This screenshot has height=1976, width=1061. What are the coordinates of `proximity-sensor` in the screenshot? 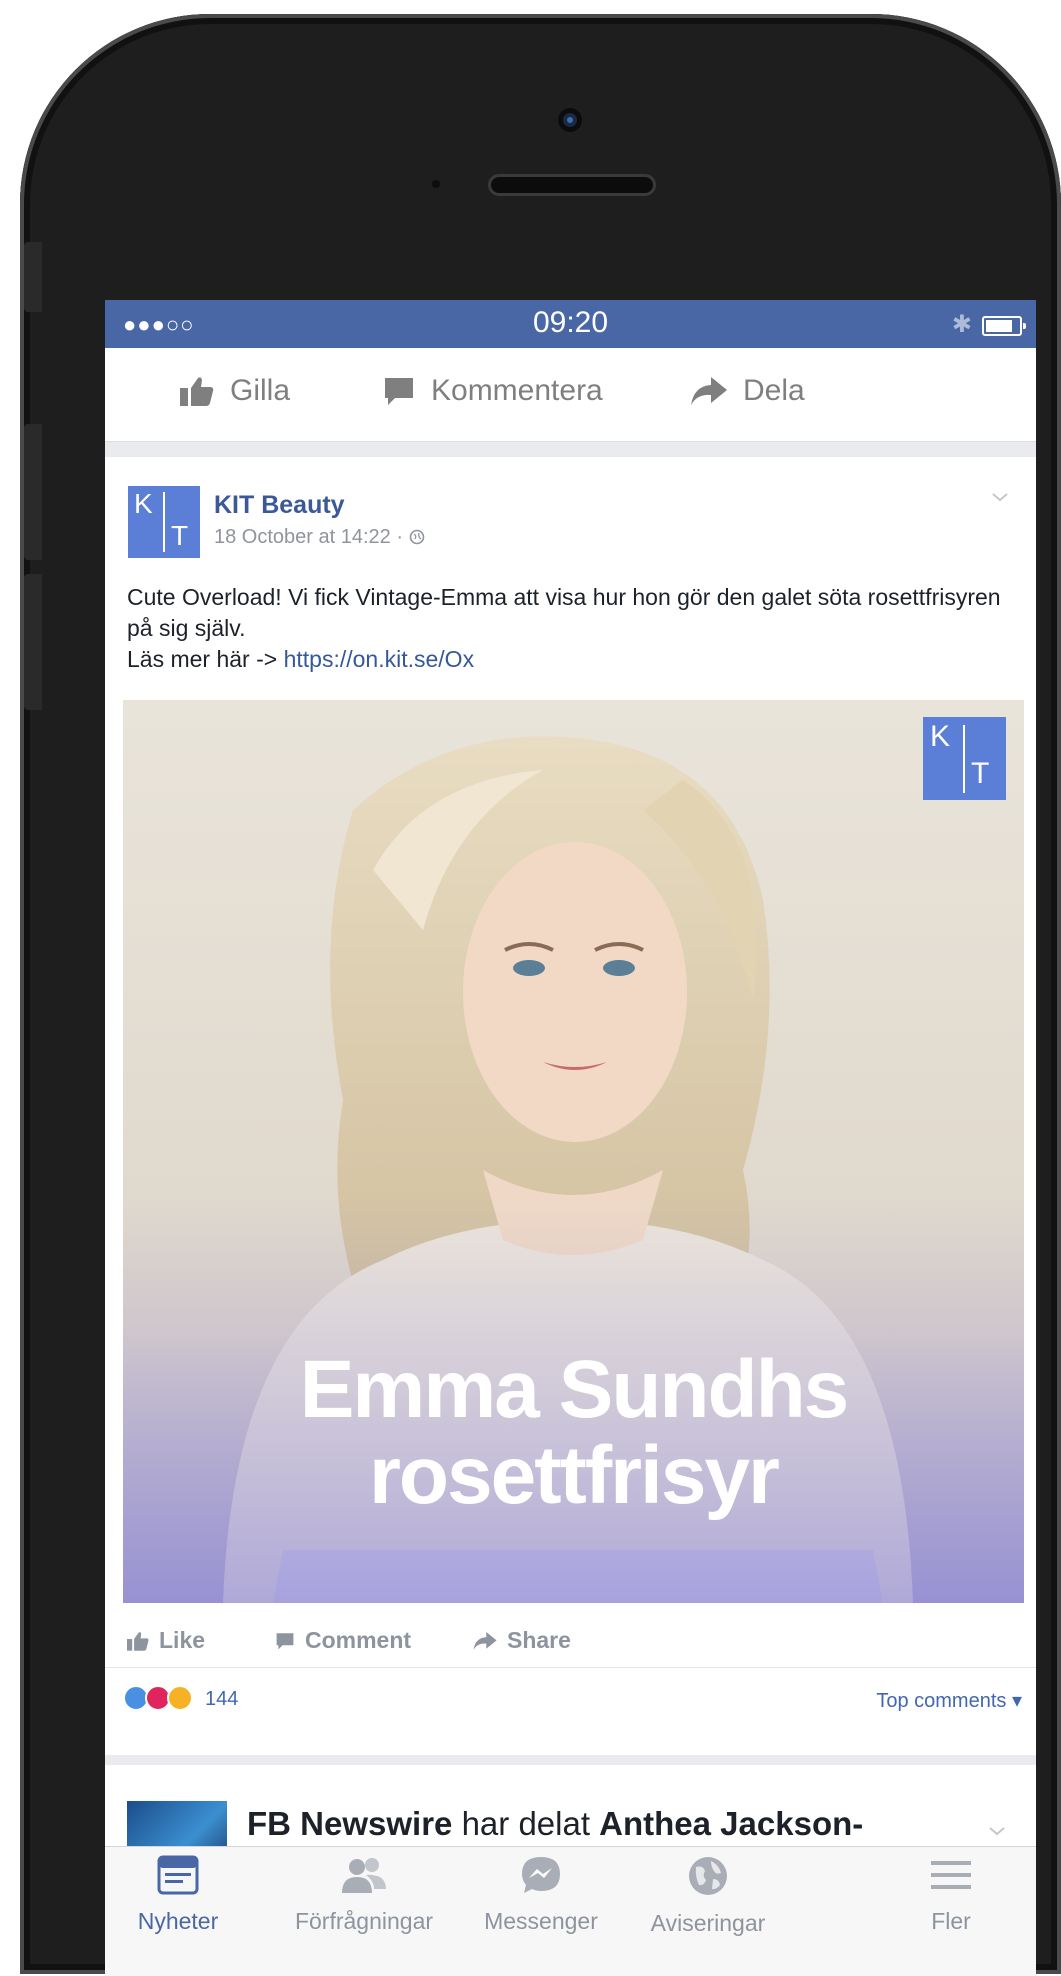 It's located at (436, 184).